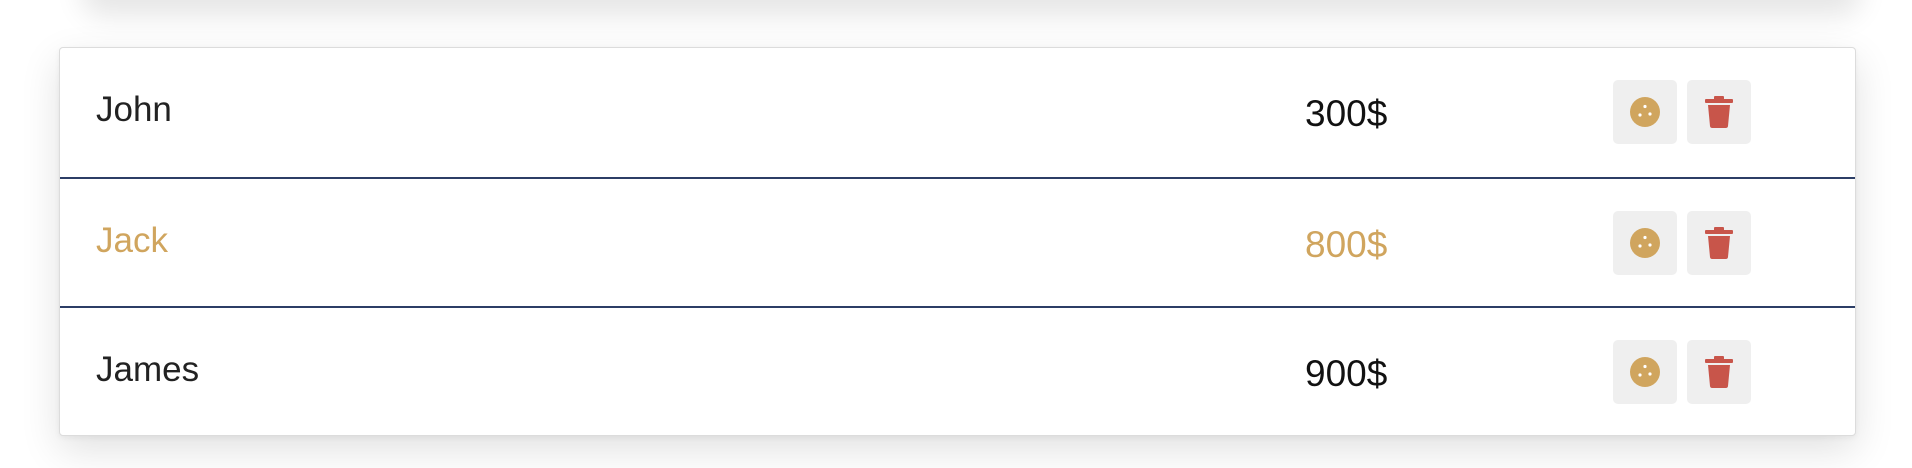  I want to click on item-price: 300$, so click(1346, 113).